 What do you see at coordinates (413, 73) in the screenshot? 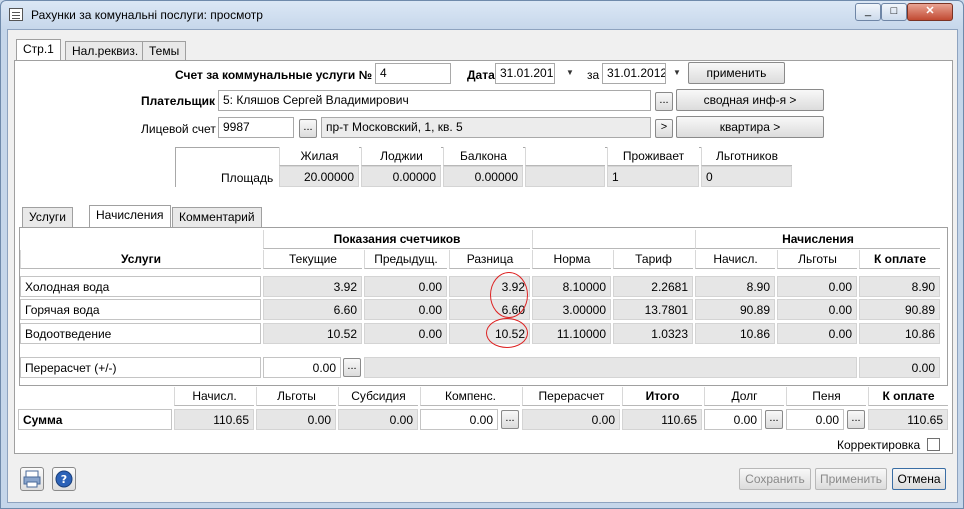
I see `invoice-number-field: 4` at bounding box center [413, 73].